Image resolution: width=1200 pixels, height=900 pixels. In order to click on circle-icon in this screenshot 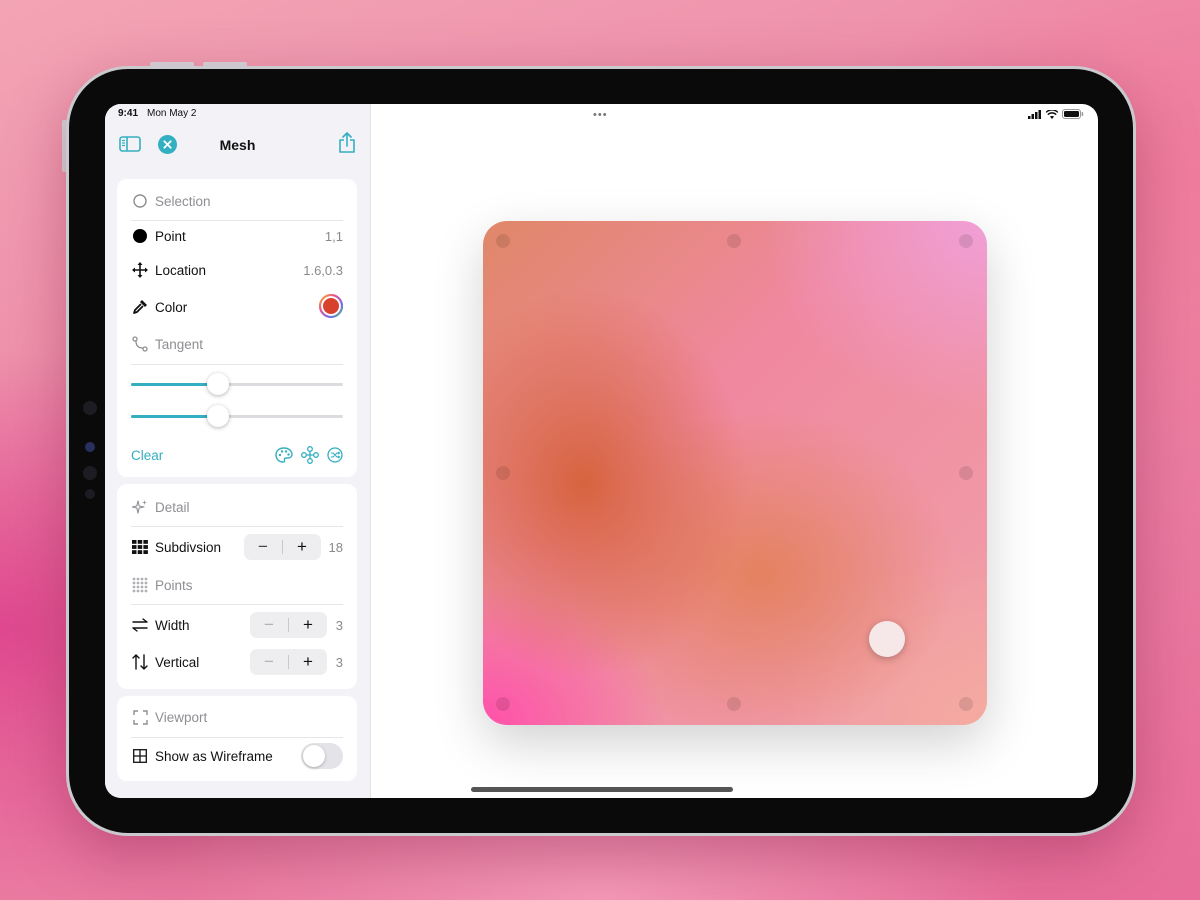, I will do `click(140, 201)`.